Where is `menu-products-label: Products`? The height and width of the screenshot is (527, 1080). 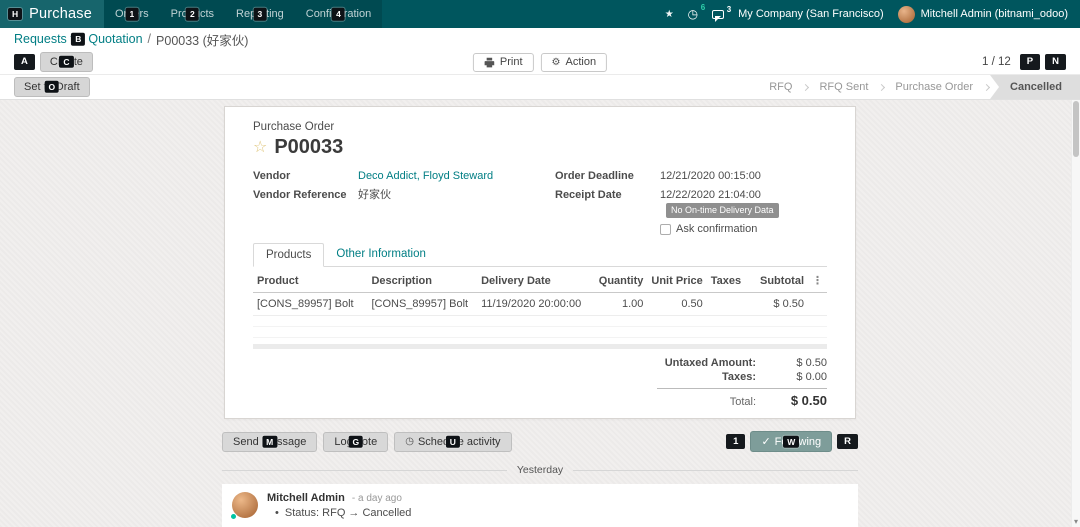
menu-products-label: Products is located at coordinates (192, 14).